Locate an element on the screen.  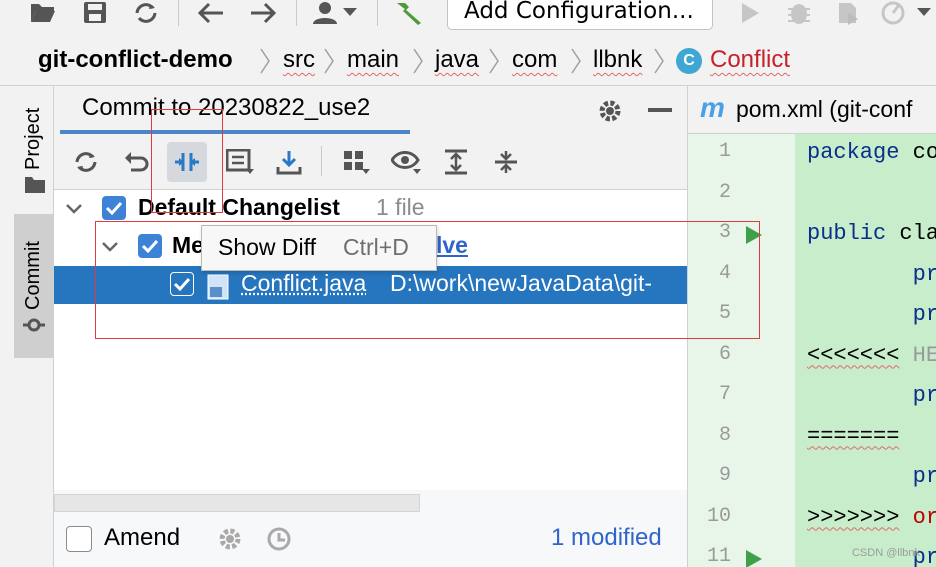
commit-panel-header: Commit to 20230822_use2 is located at coordinates (370, 110).